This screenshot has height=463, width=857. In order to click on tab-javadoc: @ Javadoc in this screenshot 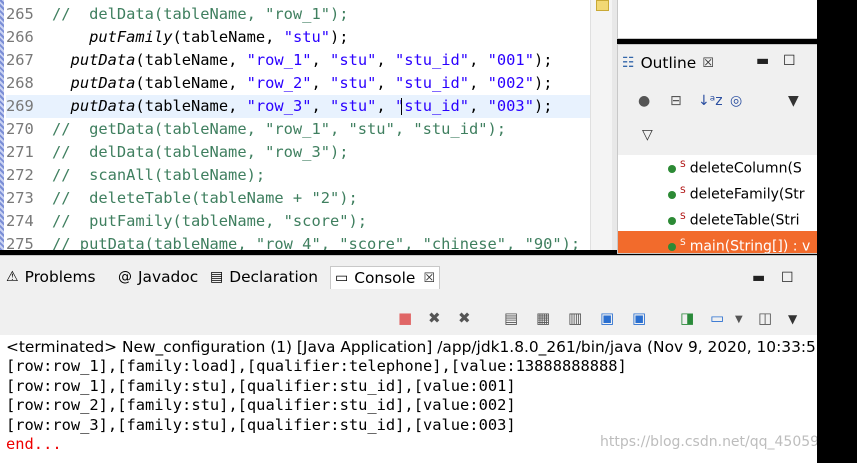, I will do `click(158, 277)`.